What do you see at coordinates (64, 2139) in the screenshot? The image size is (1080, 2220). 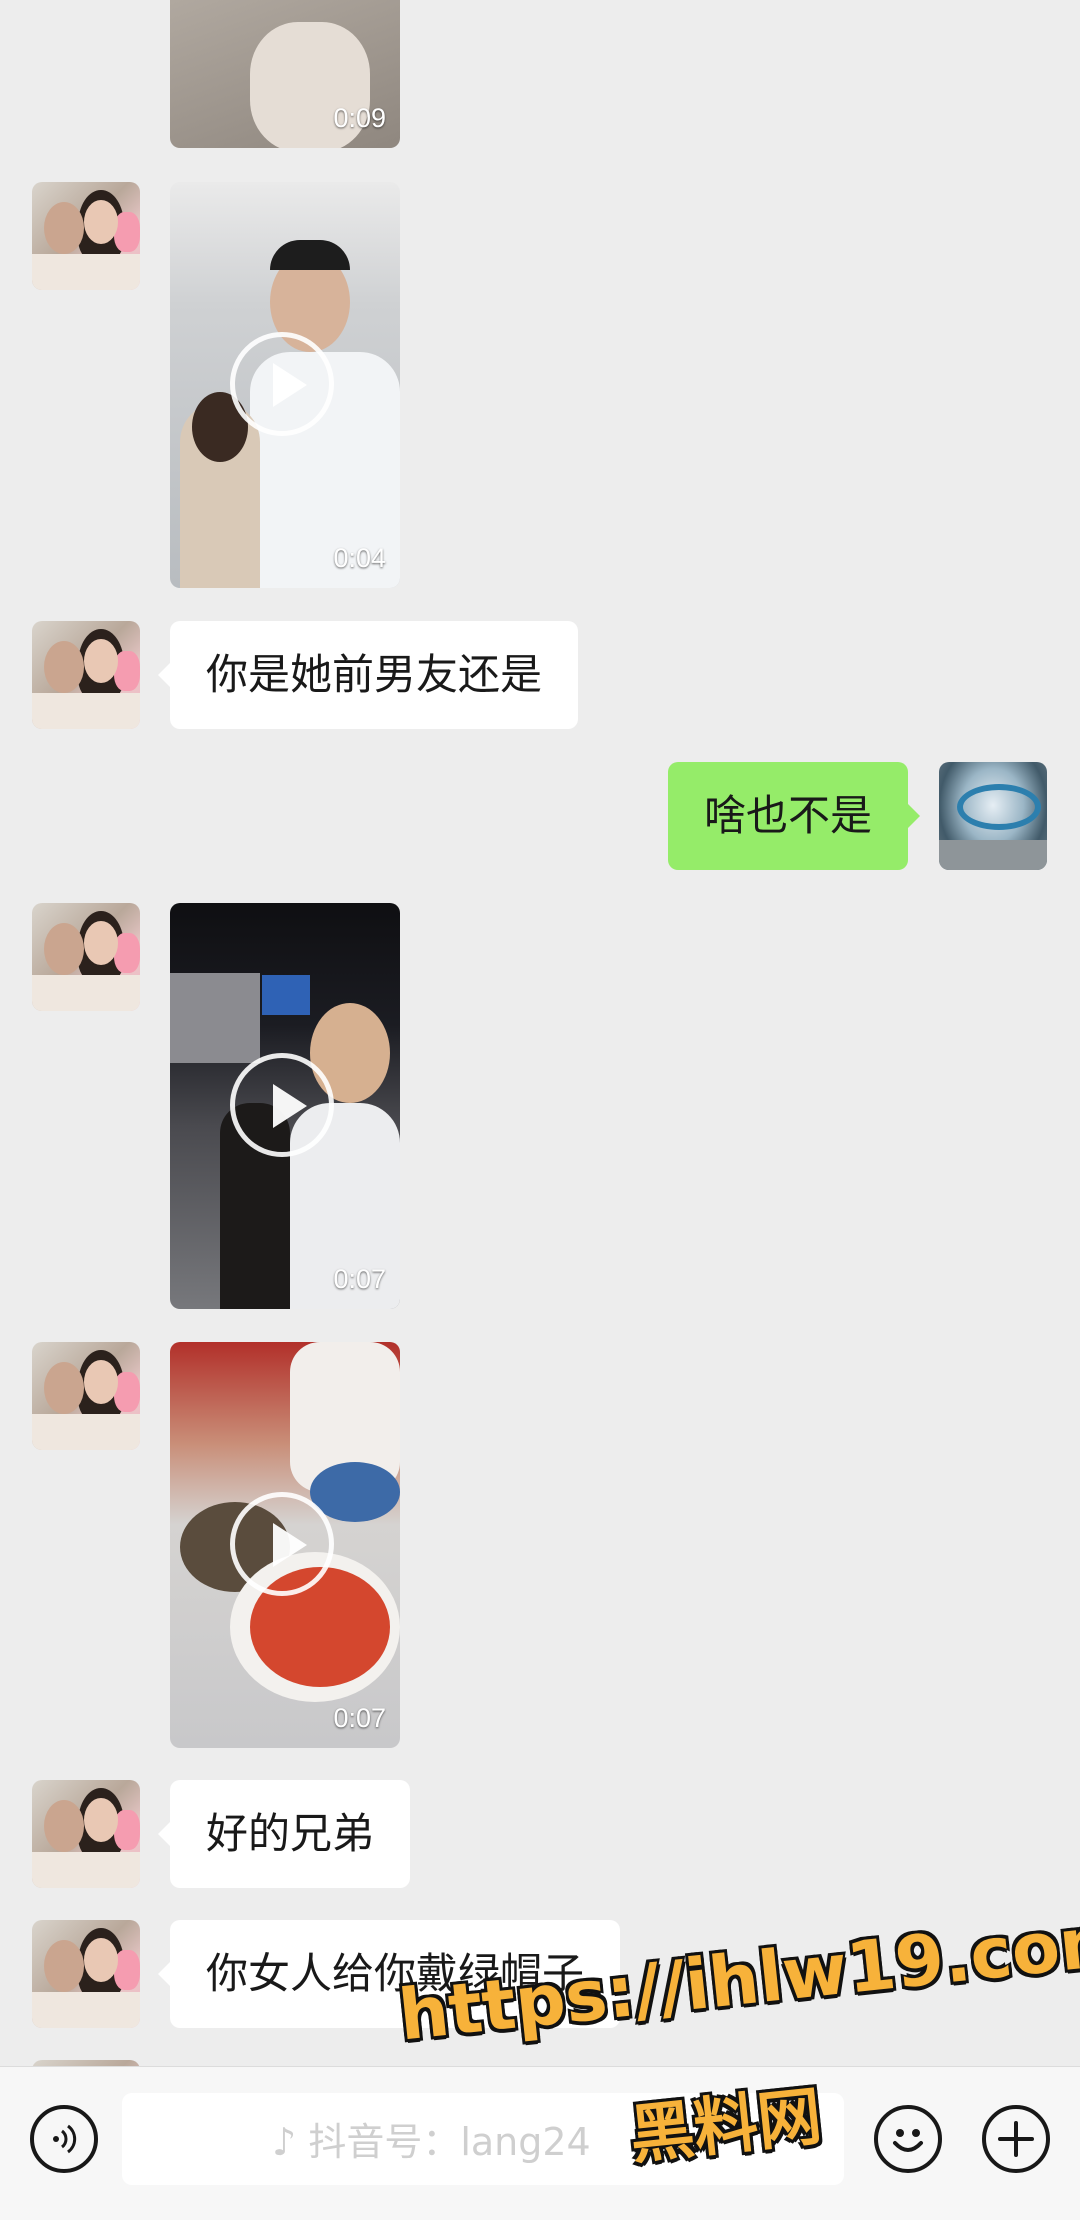 I see `voice-icon` at bounding box center [64, 2139].